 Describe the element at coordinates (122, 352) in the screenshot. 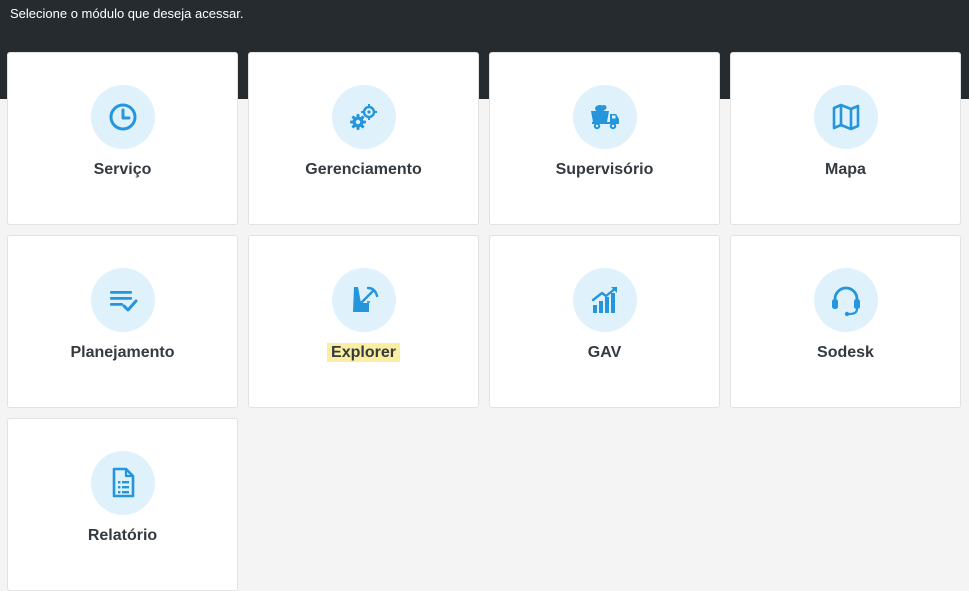

I see `module-label: Planejamento` at that location.